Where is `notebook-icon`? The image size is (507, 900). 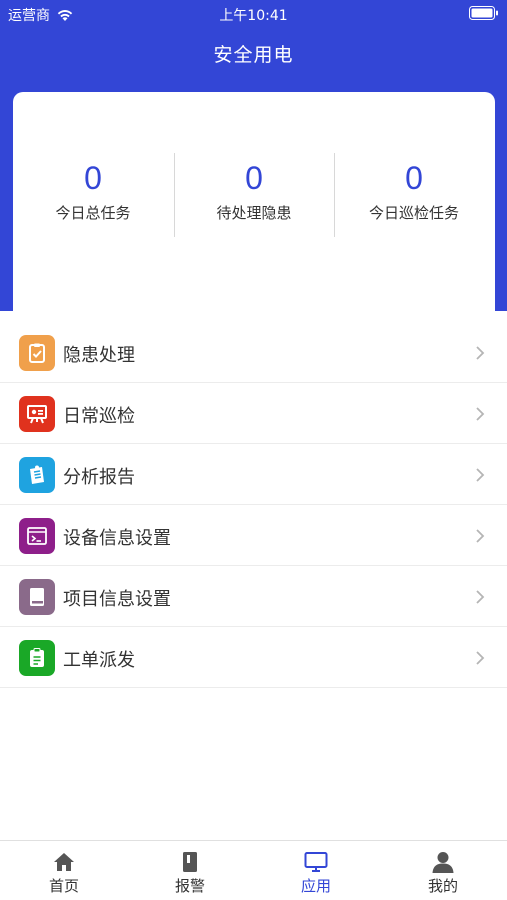 notebook-icon is located at coordinates (190, 862).